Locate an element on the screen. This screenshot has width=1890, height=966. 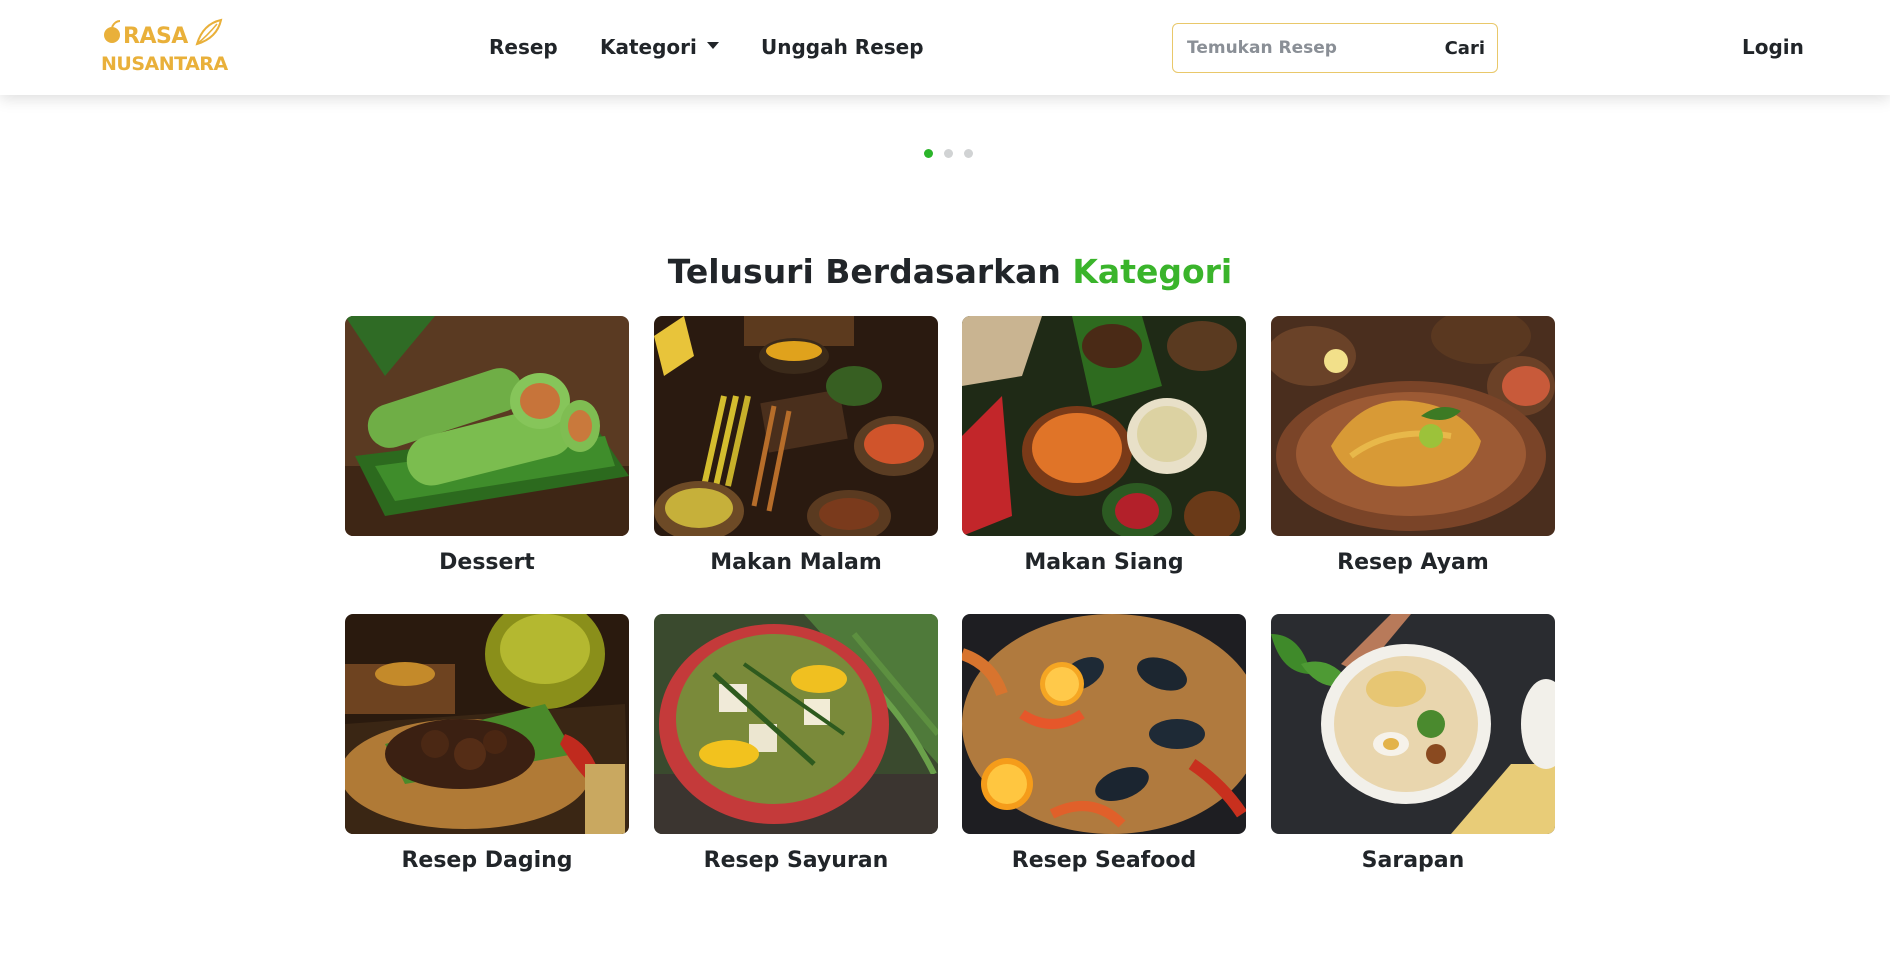
category-card-sarapan: Sarapan is located at coordinates (1413, 743).